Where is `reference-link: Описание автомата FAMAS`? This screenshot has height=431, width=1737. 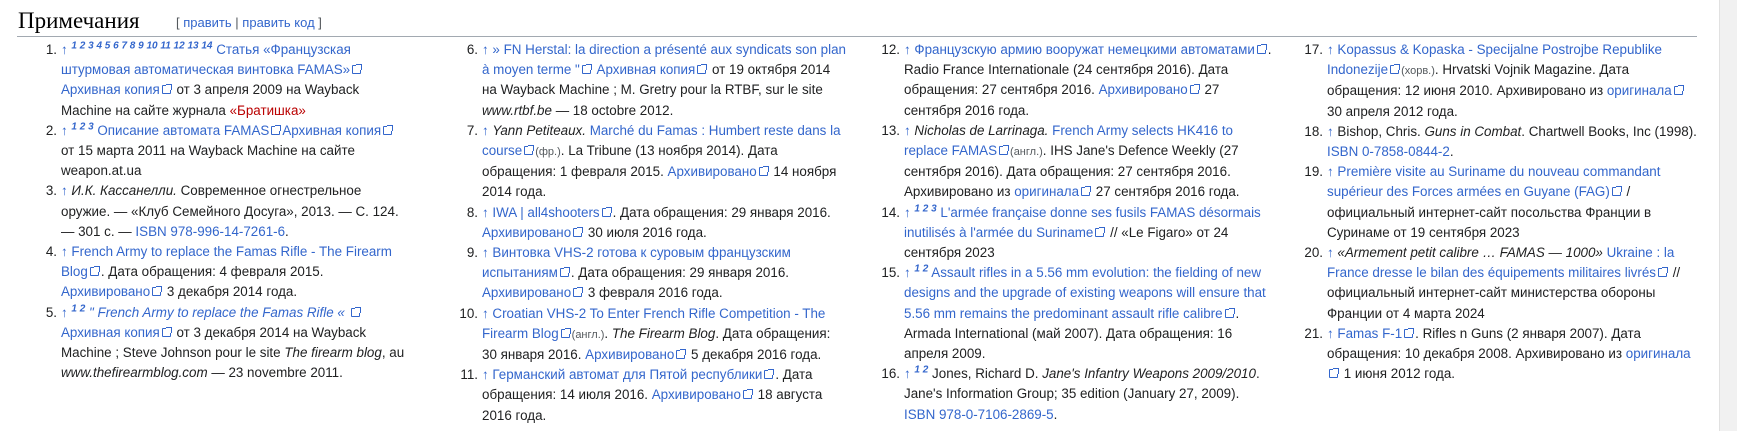 reference-link: Описание автомата FAMAS is located at coordinates (181, 130).